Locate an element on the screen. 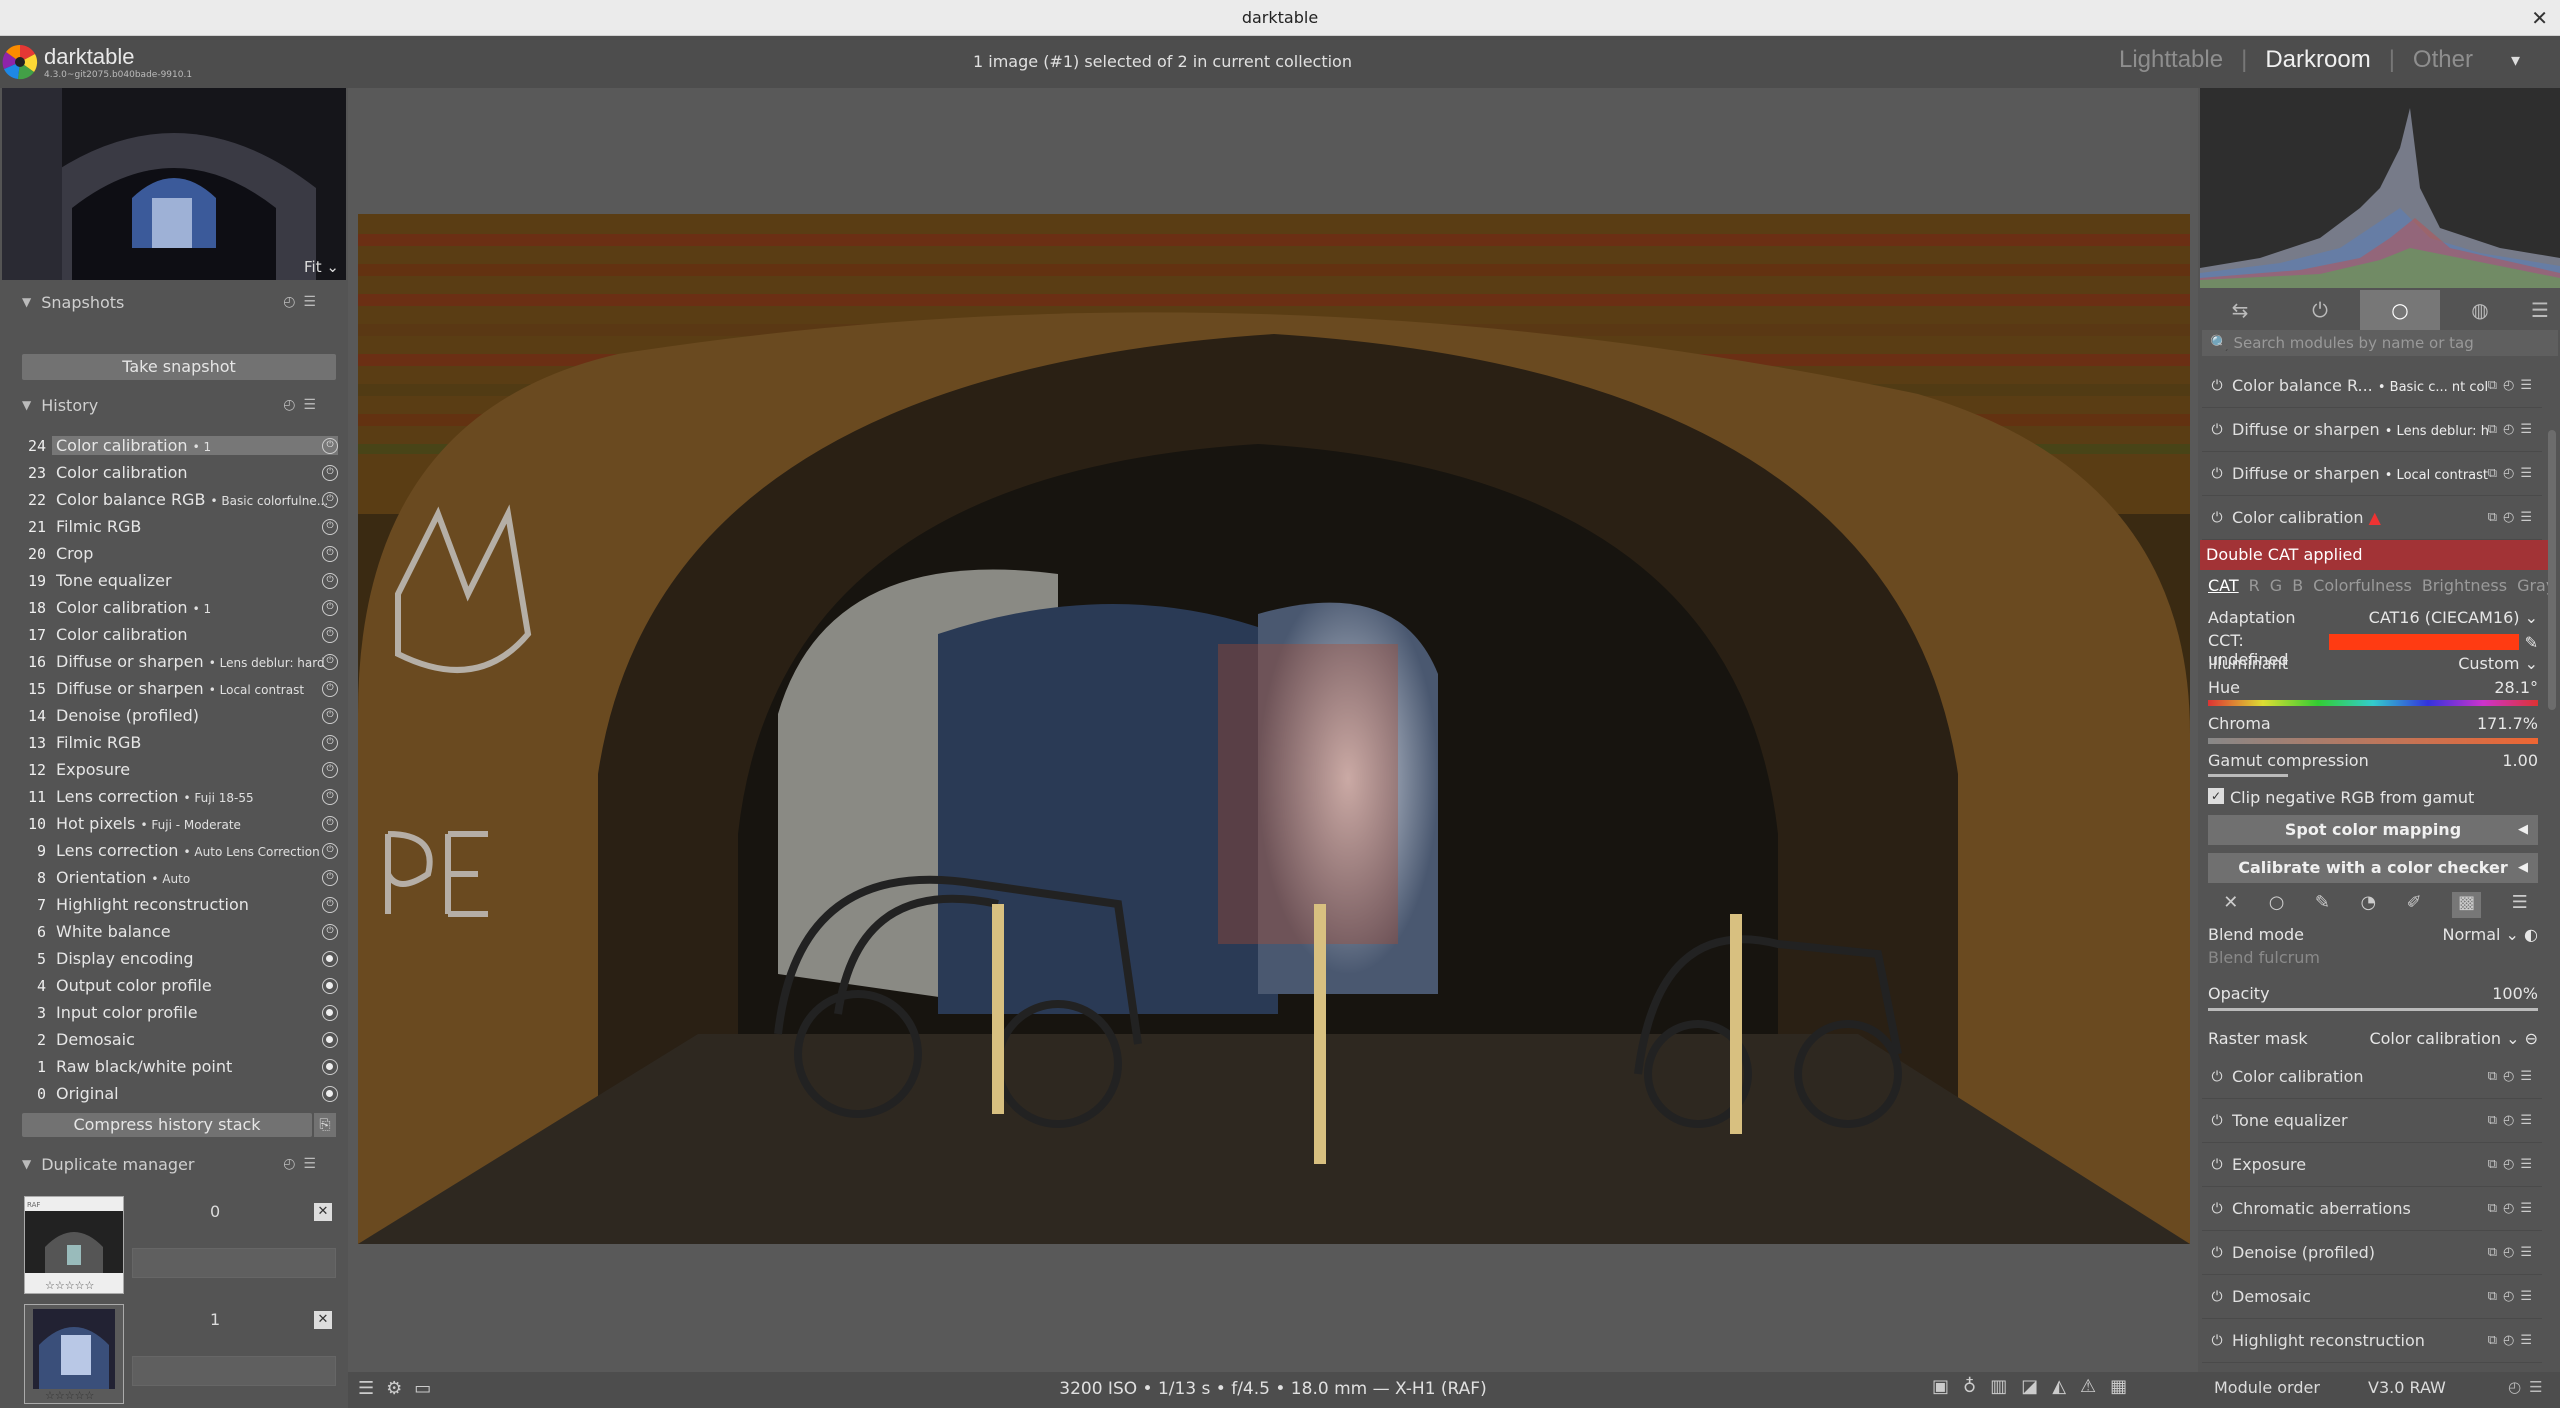 The image size is (2560, 1408). history-item: 21 Filmic RGB ⏻ is located at coordinates (179, 526).